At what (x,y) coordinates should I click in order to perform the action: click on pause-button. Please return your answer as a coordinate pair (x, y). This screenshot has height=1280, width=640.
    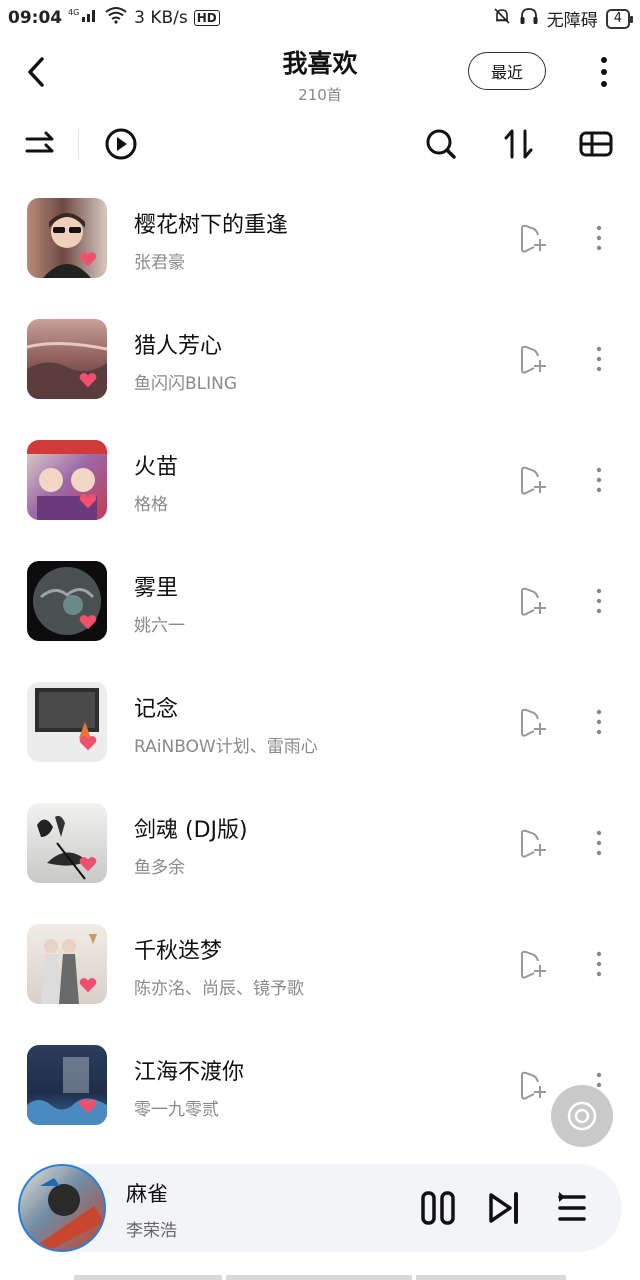
    Looking at the image, I should click on (438, 1208).